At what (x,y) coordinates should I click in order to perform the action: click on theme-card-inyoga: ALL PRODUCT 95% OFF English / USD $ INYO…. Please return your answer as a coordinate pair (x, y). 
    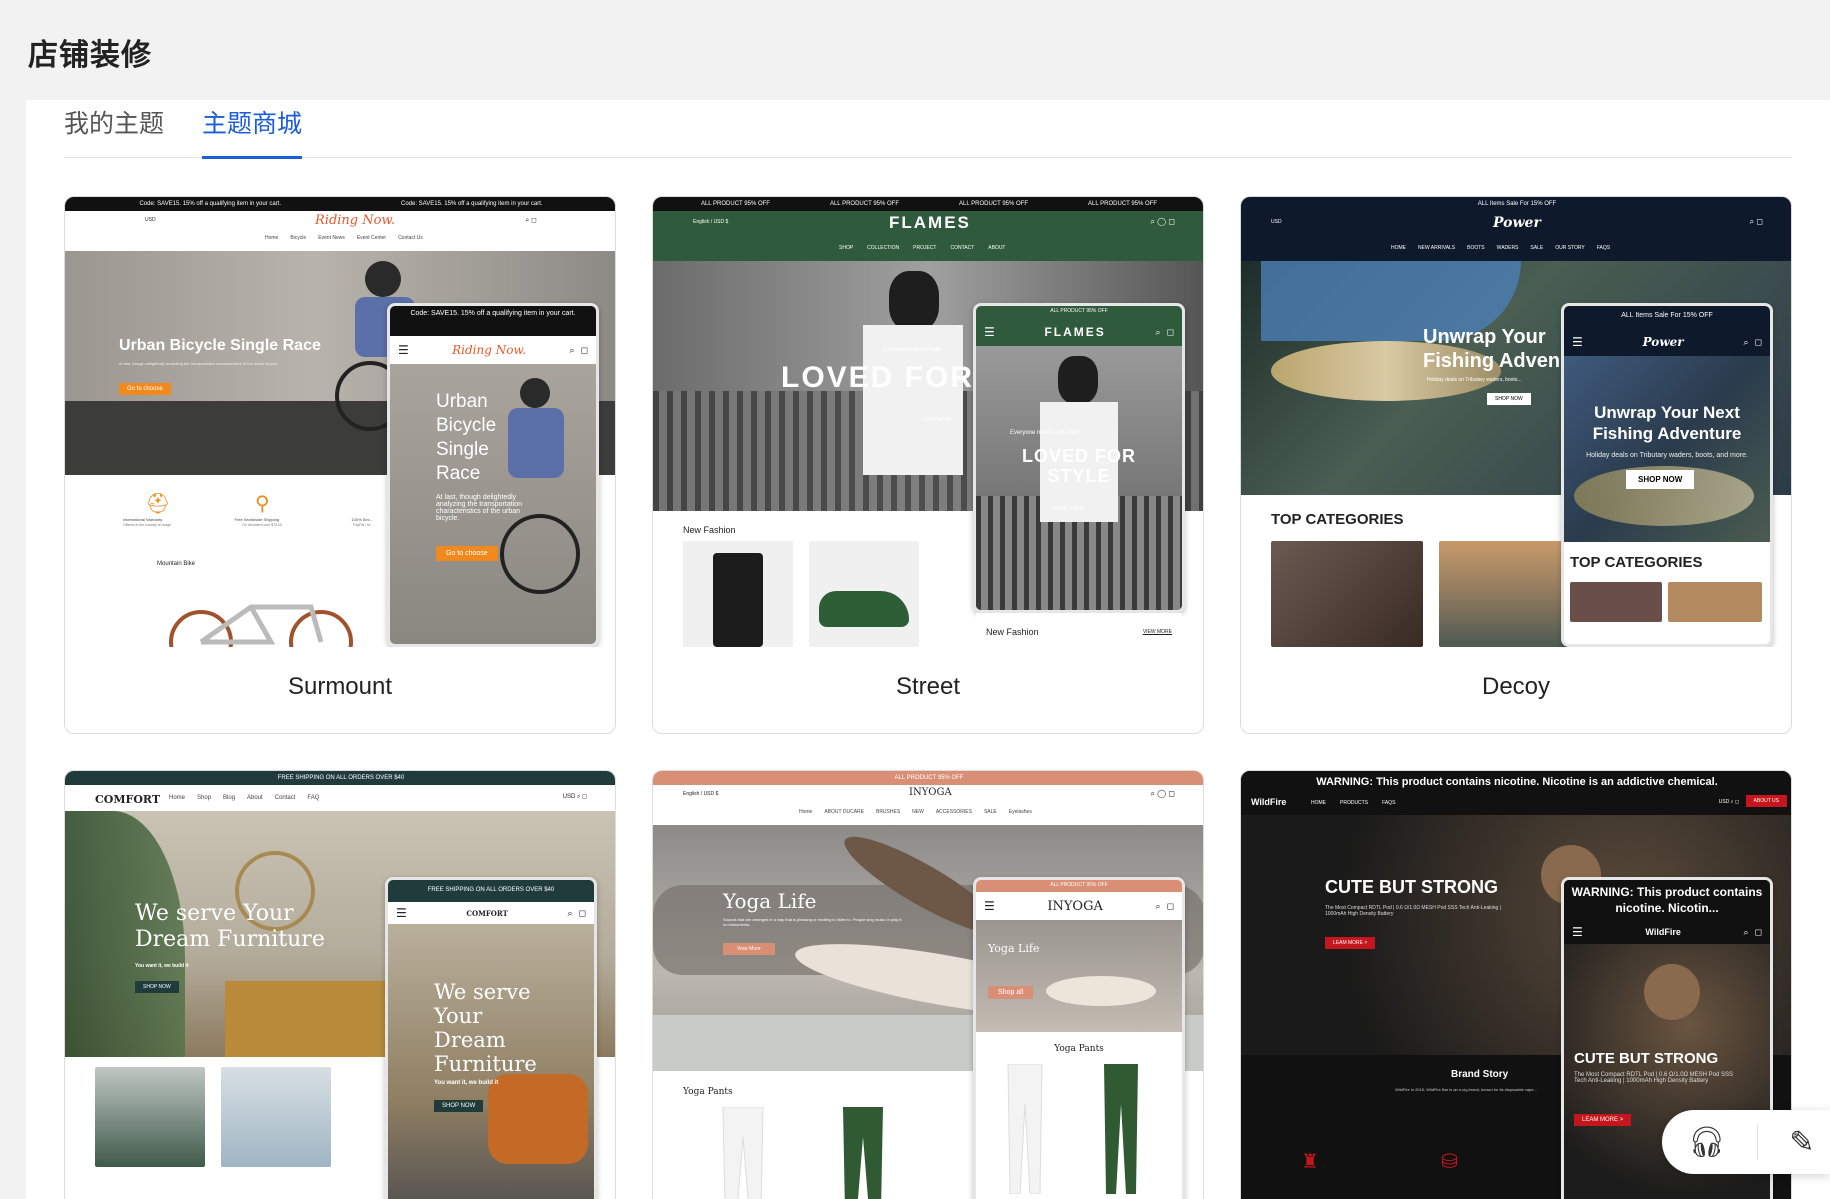
    Looking at the image, I should click on (928, 984).